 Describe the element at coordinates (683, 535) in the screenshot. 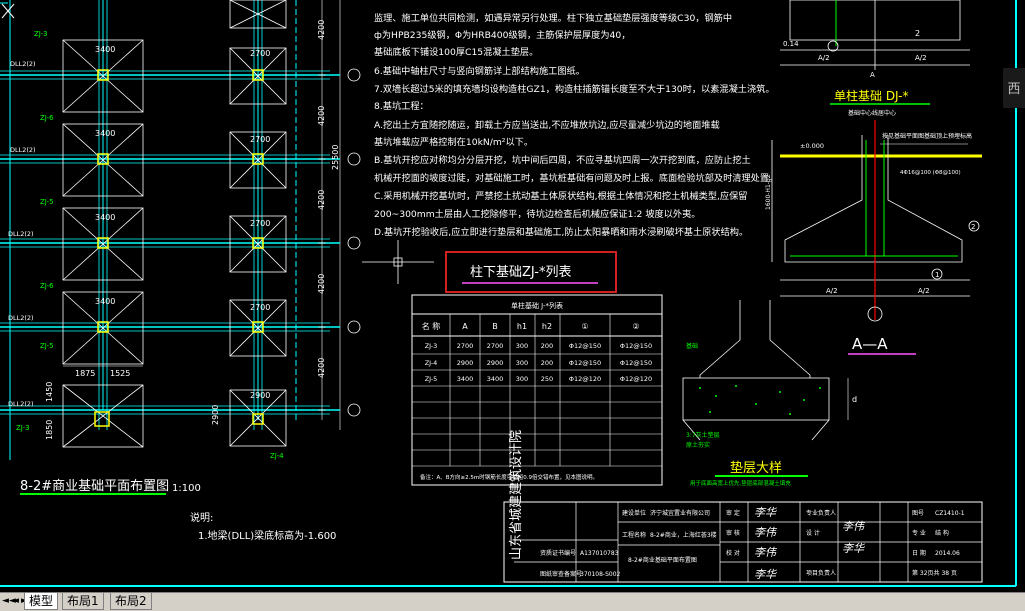

I see `drawing-text: 8-2#商业，上海红荟3楼` at that location.